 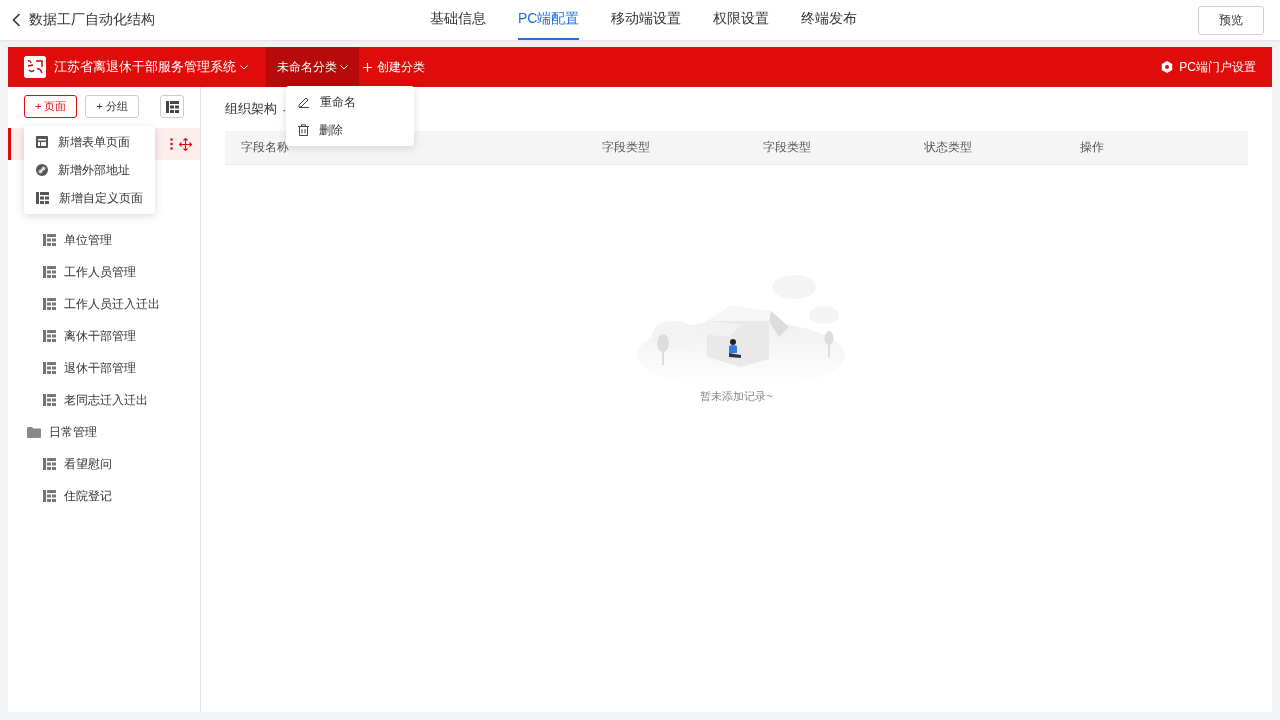 I want to click on move-icon, so click(x=185, y=144).